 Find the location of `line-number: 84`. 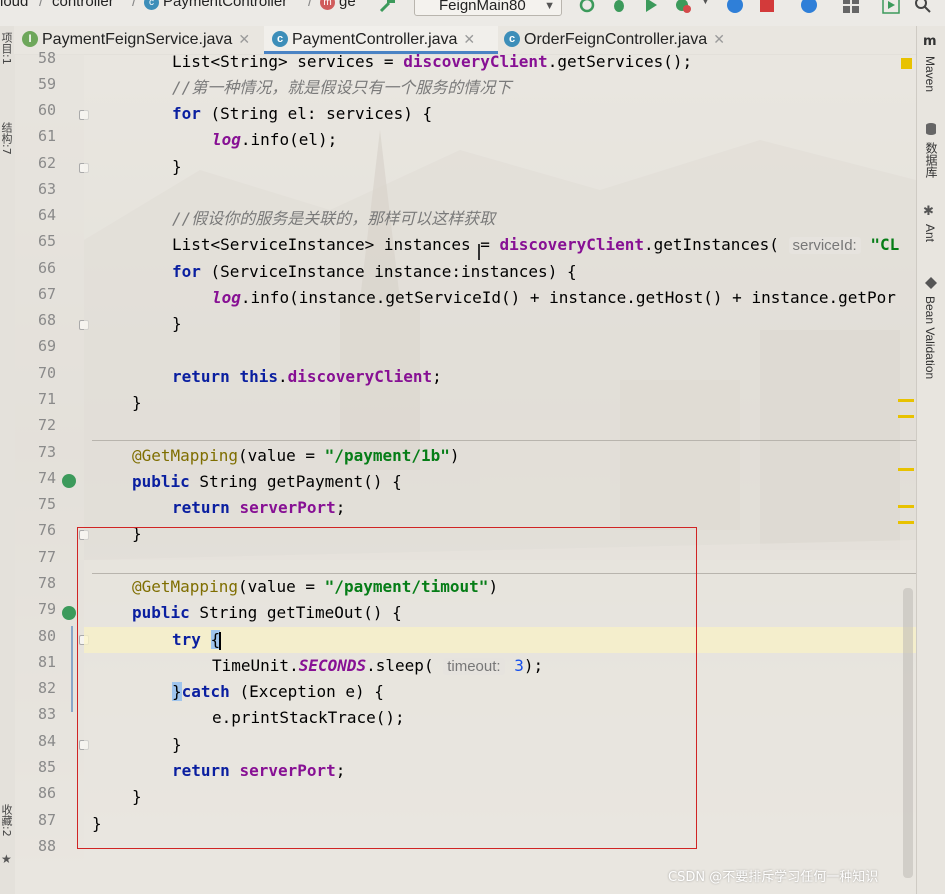

line-number: 84 is located at coordinates (46, 741).